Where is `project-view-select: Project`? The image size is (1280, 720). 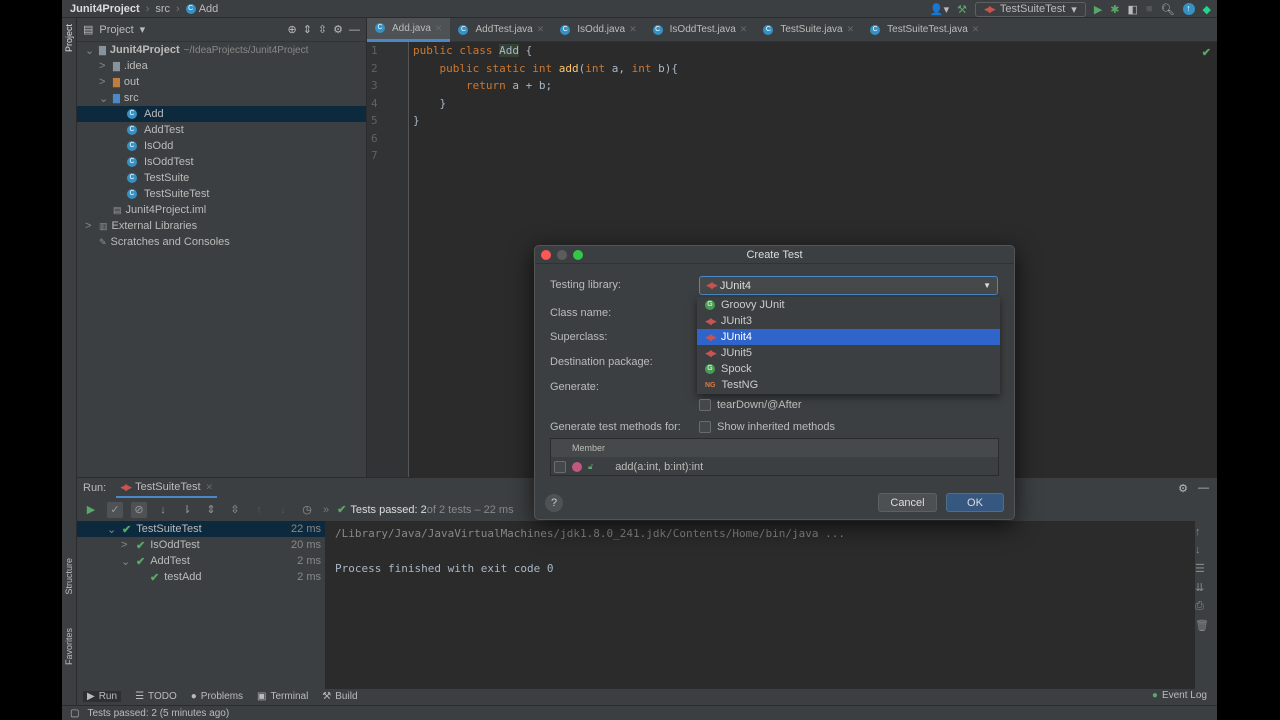 project-view-select: Project is located at coordinates (116, 30).